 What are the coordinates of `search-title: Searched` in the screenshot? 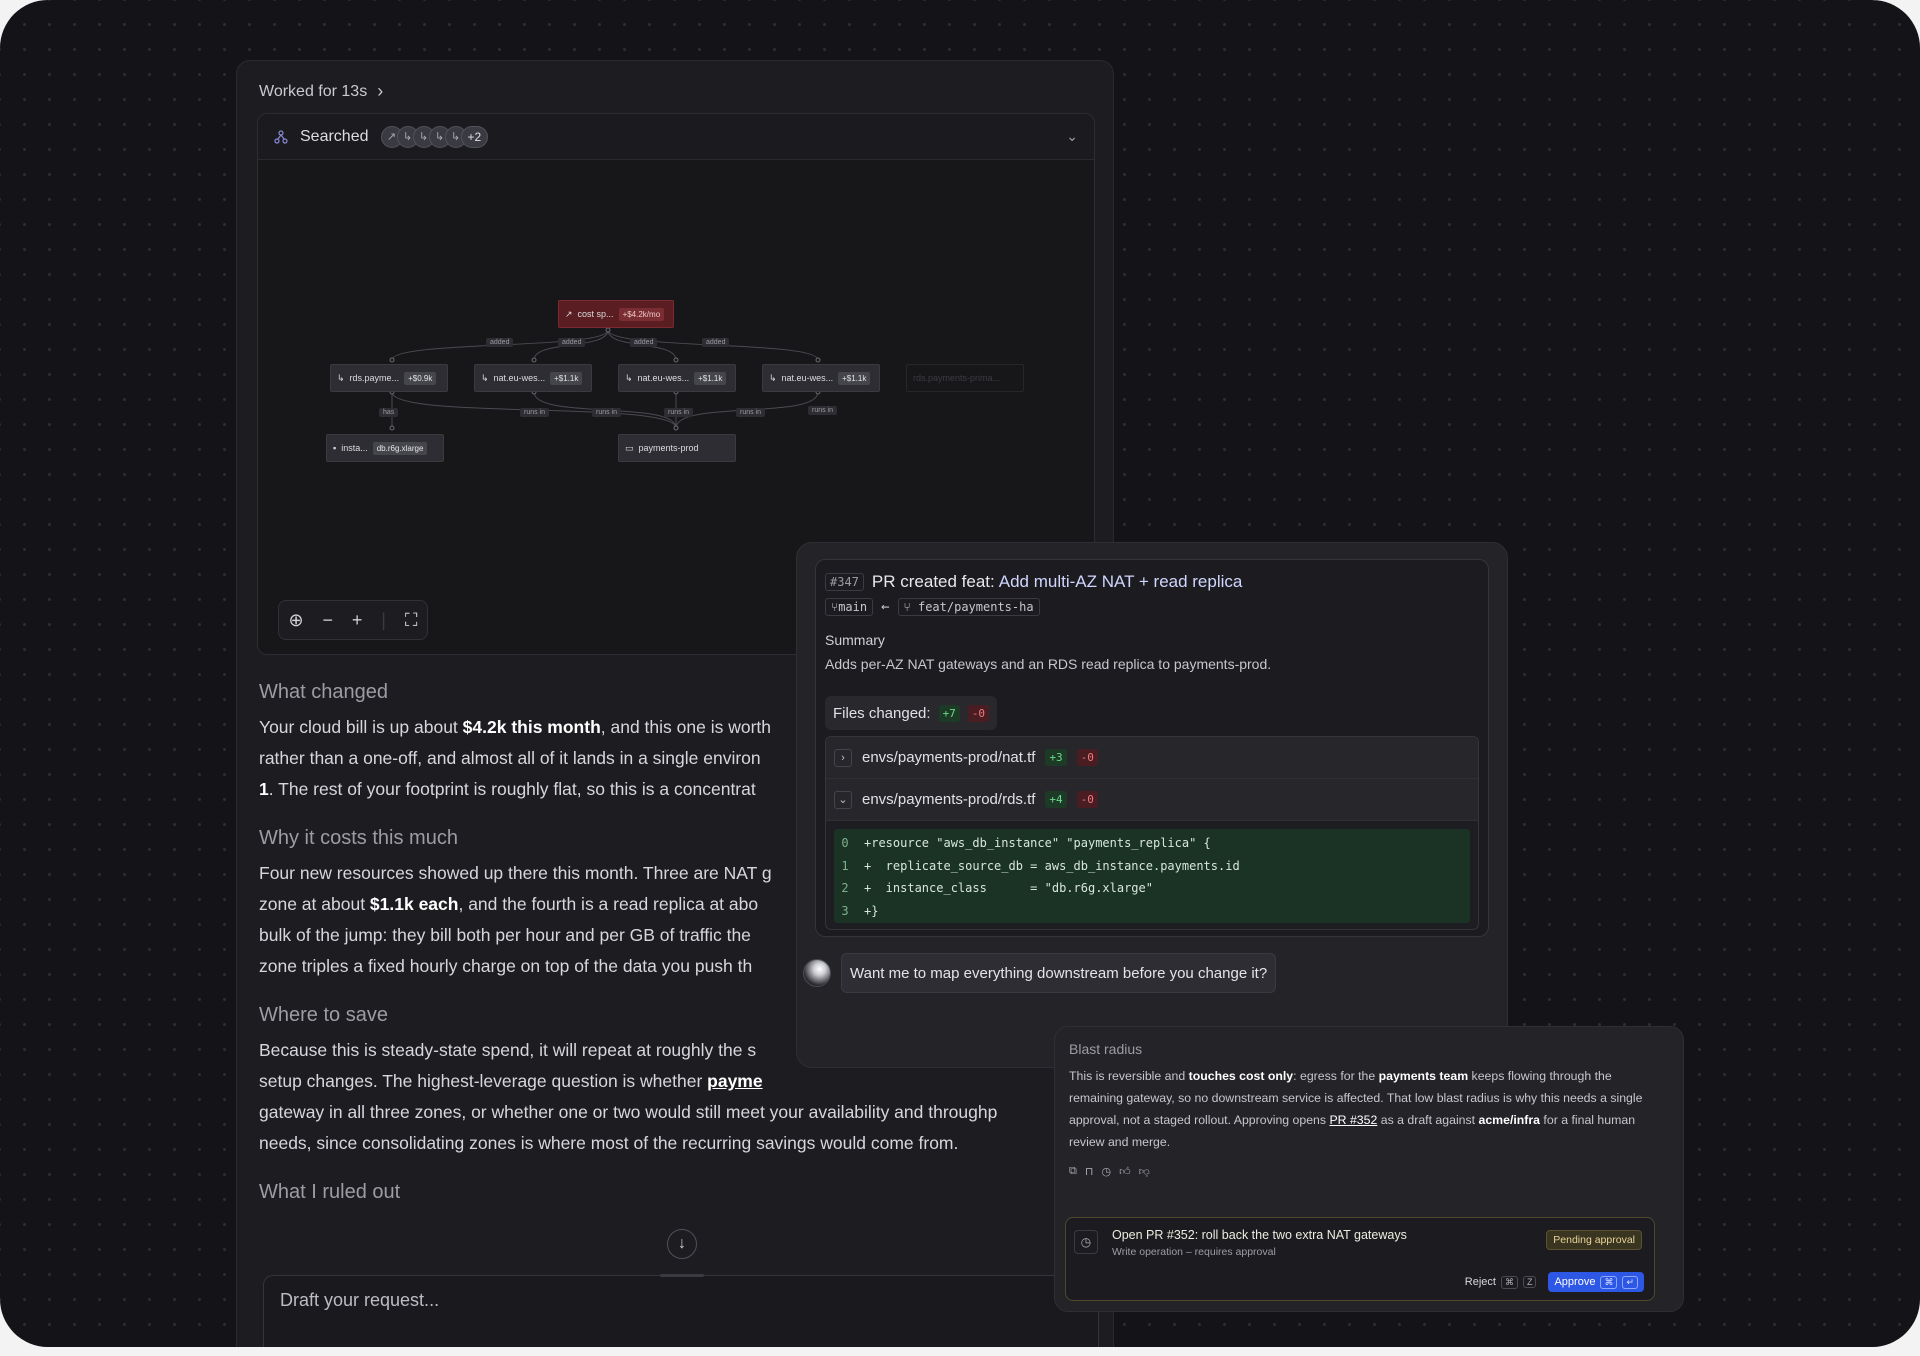 It's located at (334, 136).